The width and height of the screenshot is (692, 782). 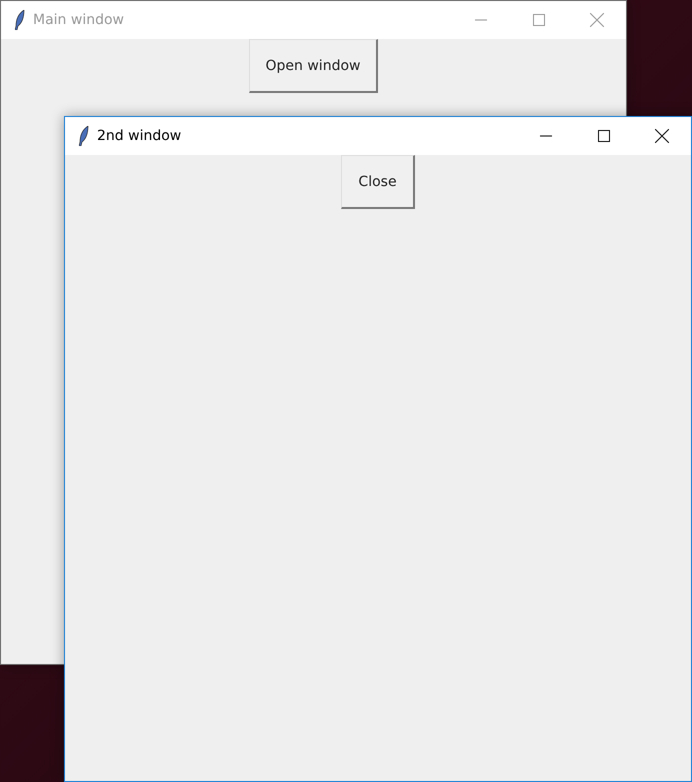 I want to click on minimize-icon, so click(x=546, y=136).